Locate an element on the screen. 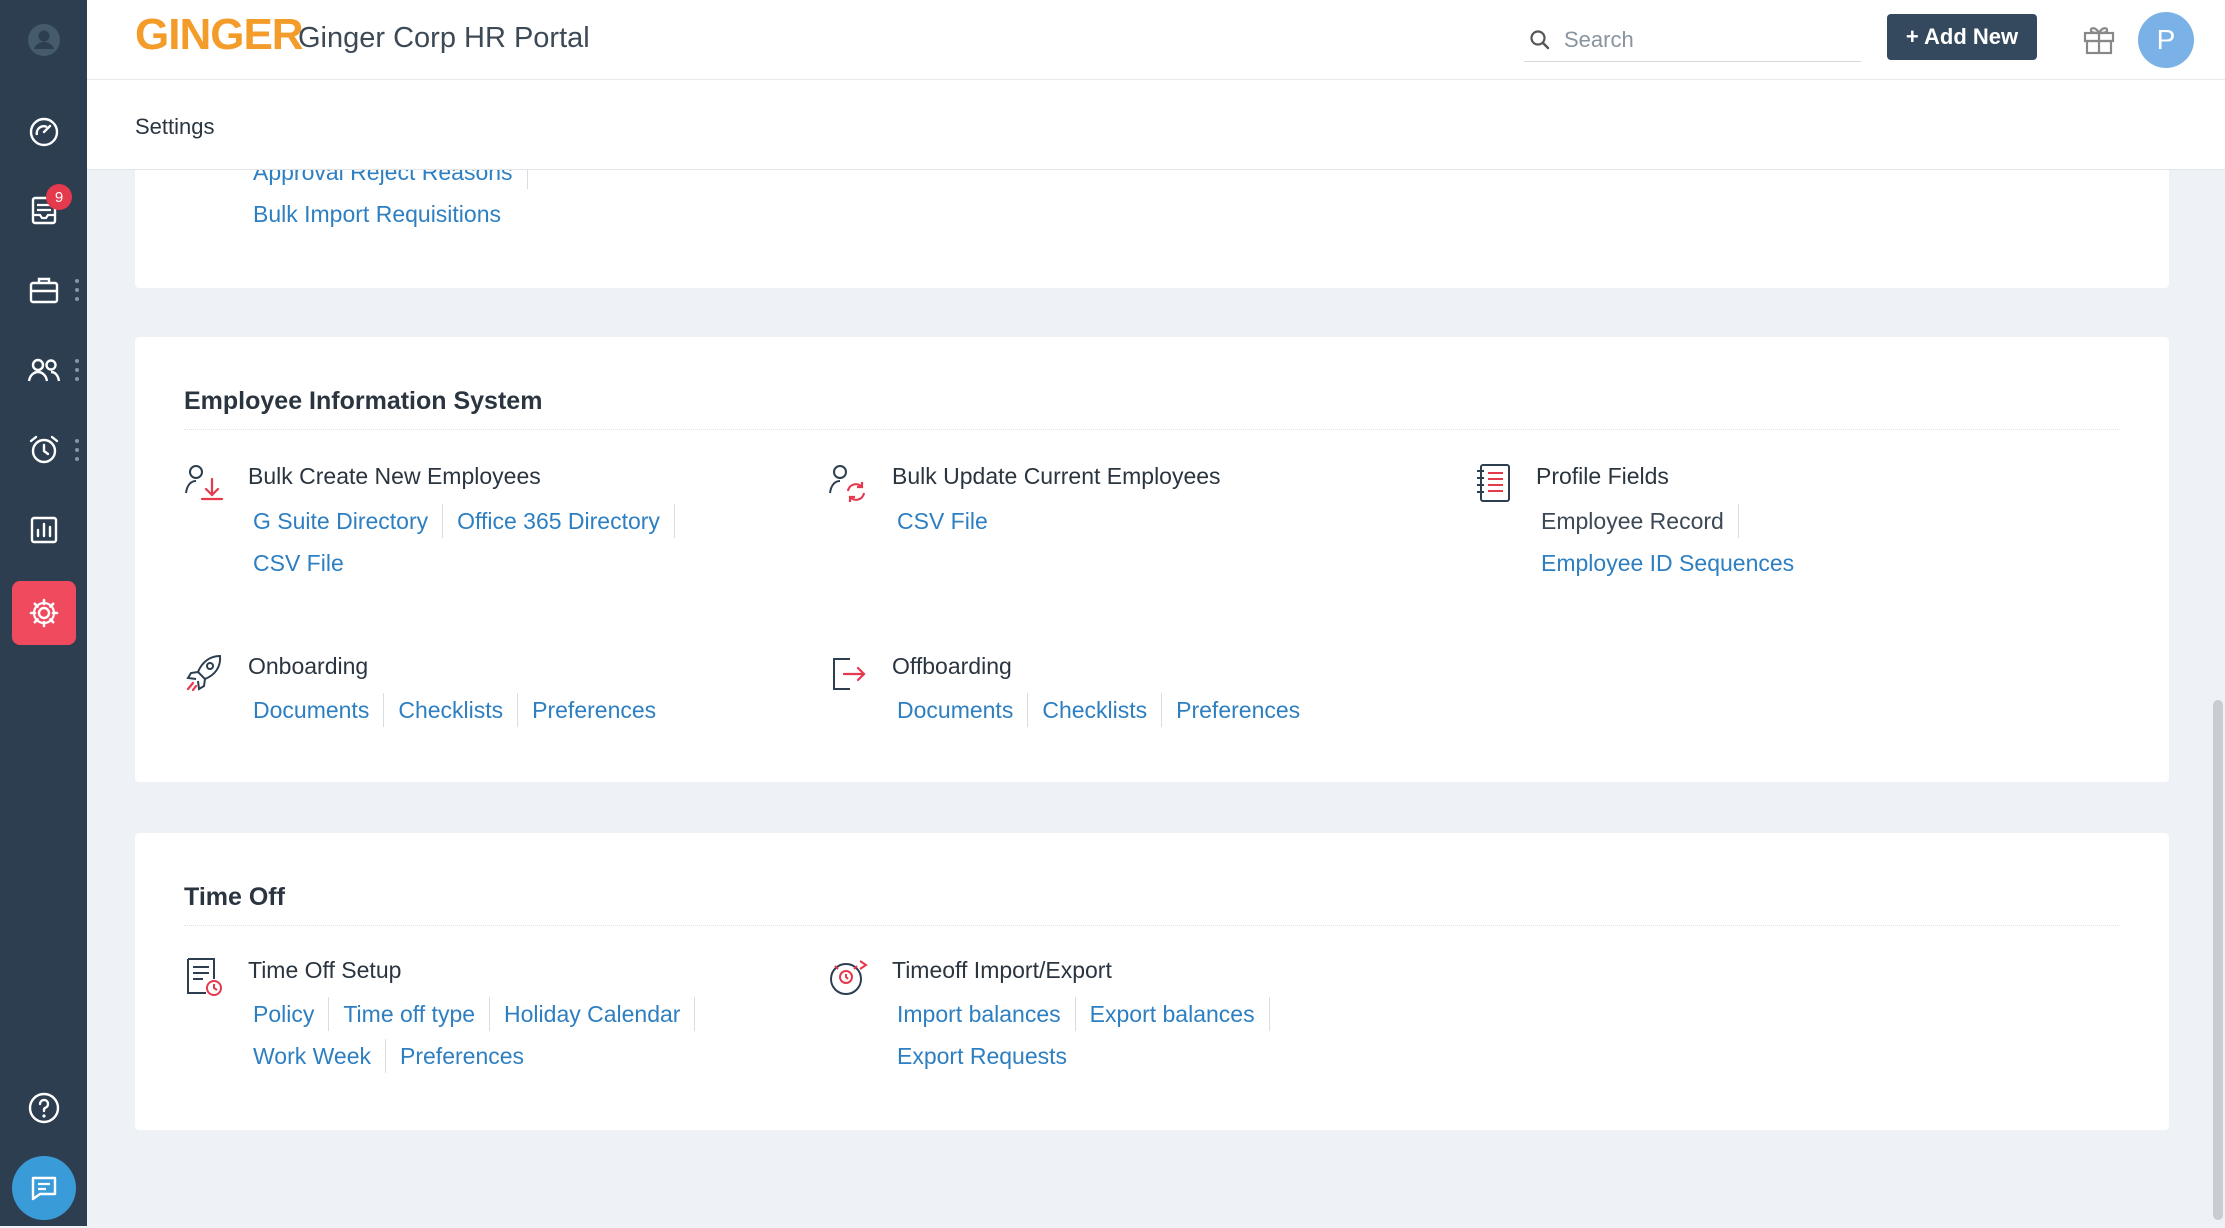  sidebar-item-chat is located at coordinates (43, 1188).